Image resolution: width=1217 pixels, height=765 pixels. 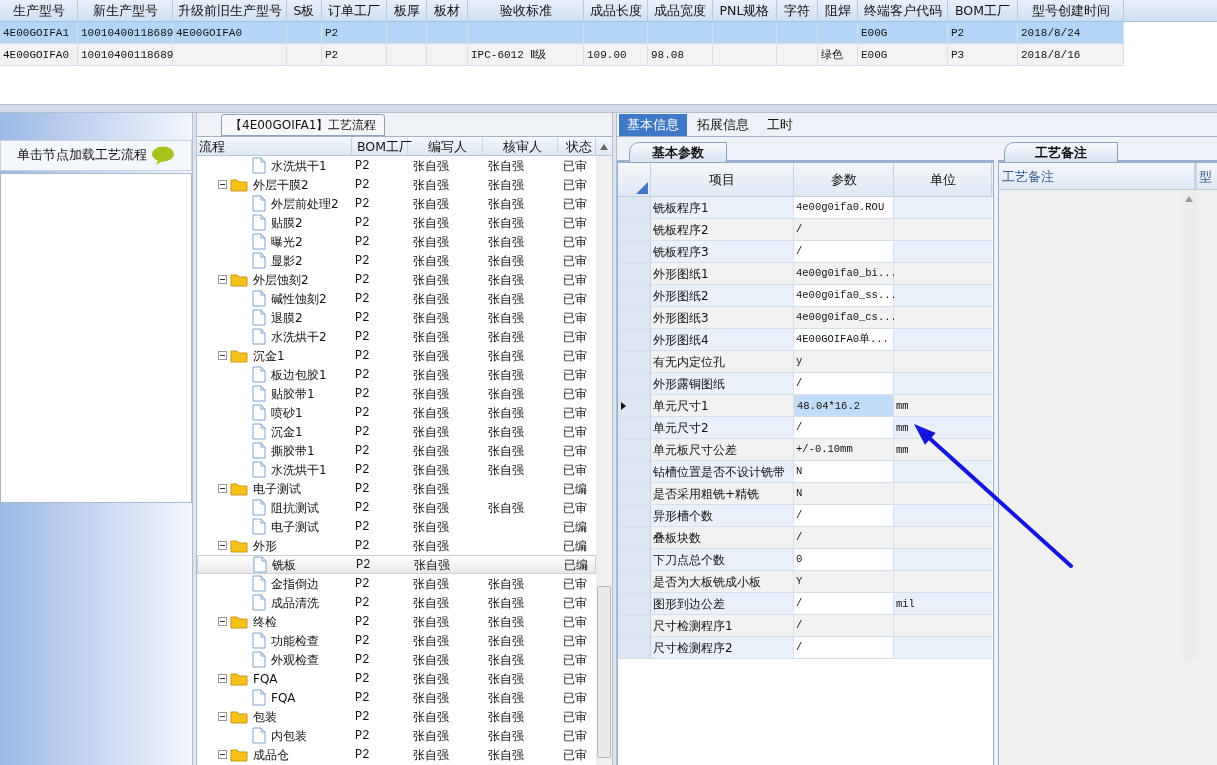 What do you see at coordinates (723, 125) in the screenshot?
I see `tab: 拓展信息` at bounding box center [723, 125].